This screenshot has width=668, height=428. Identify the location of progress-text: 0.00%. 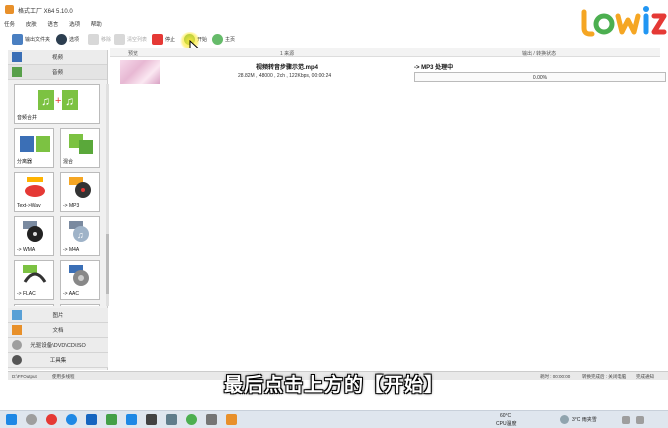
(540, 78).